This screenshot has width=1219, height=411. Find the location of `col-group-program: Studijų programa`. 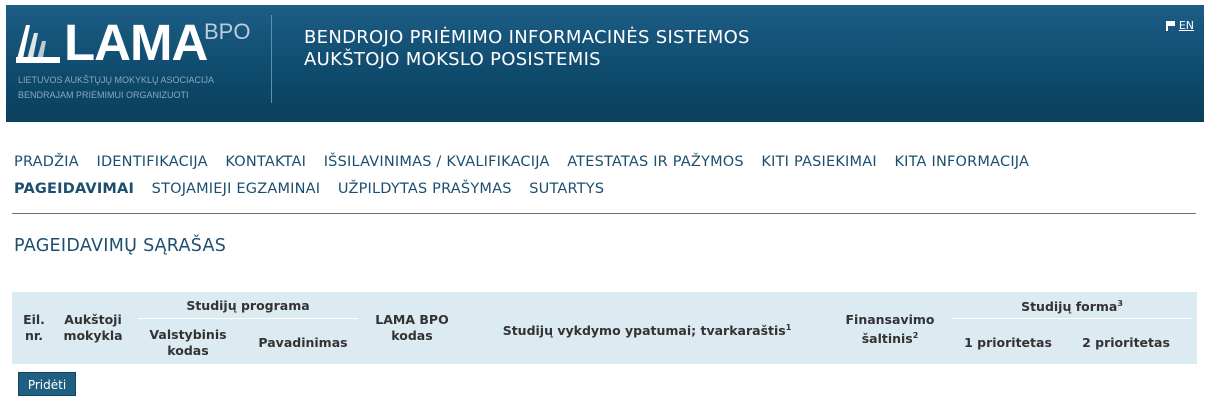

col-group-program: Studijų programa is located at coordinates (248, 305).